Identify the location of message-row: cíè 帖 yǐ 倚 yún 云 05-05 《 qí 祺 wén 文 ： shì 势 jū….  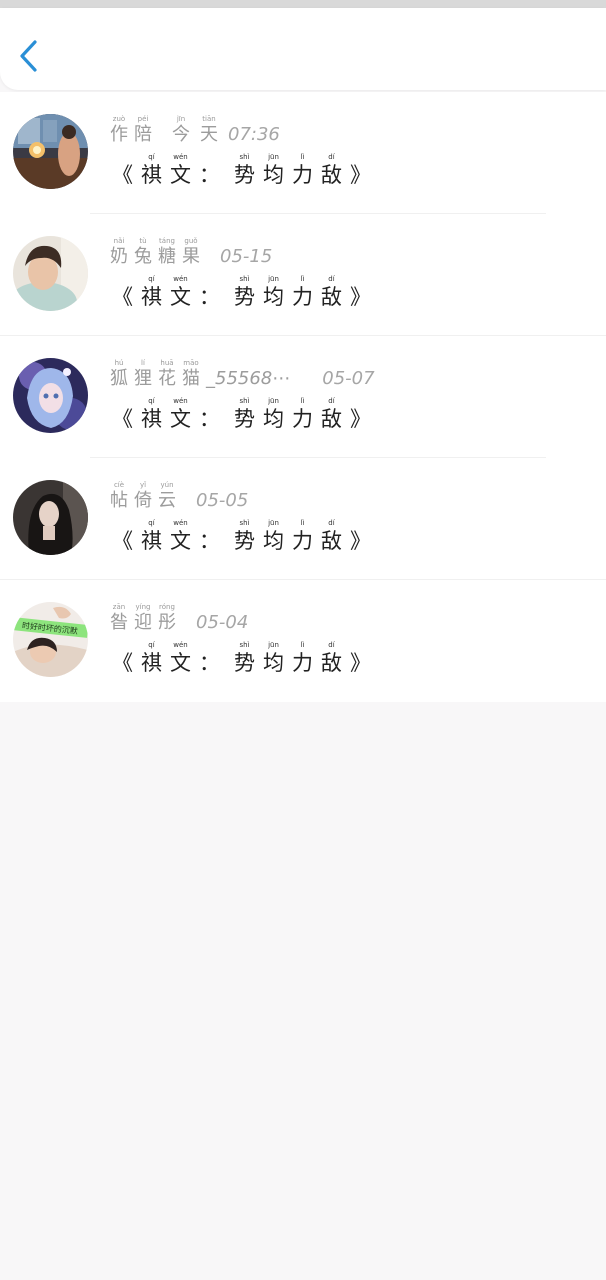
(303, 519).